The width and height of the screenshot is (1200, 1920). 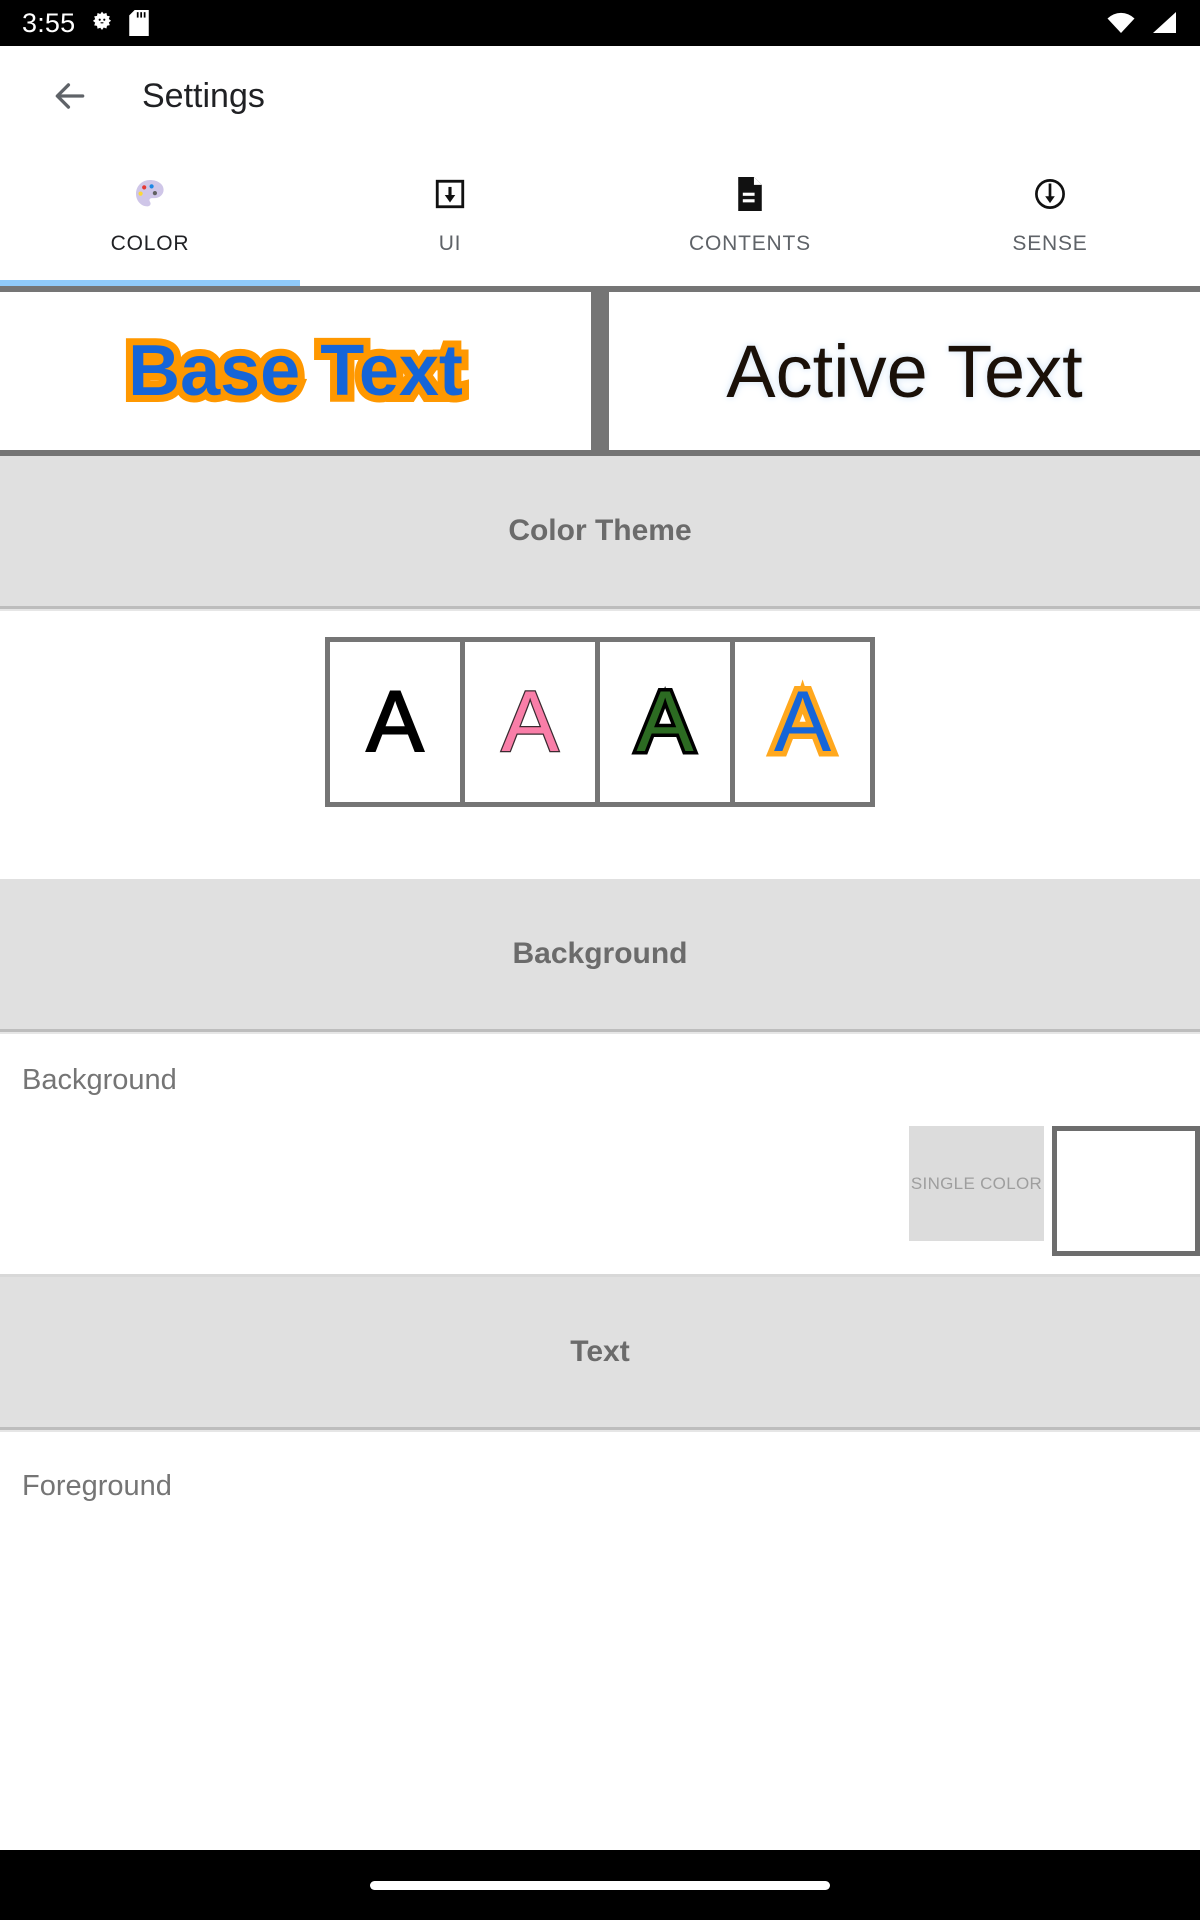 I want to click on section-title-color-theme: Color Theme, so click(x=600, y=530).